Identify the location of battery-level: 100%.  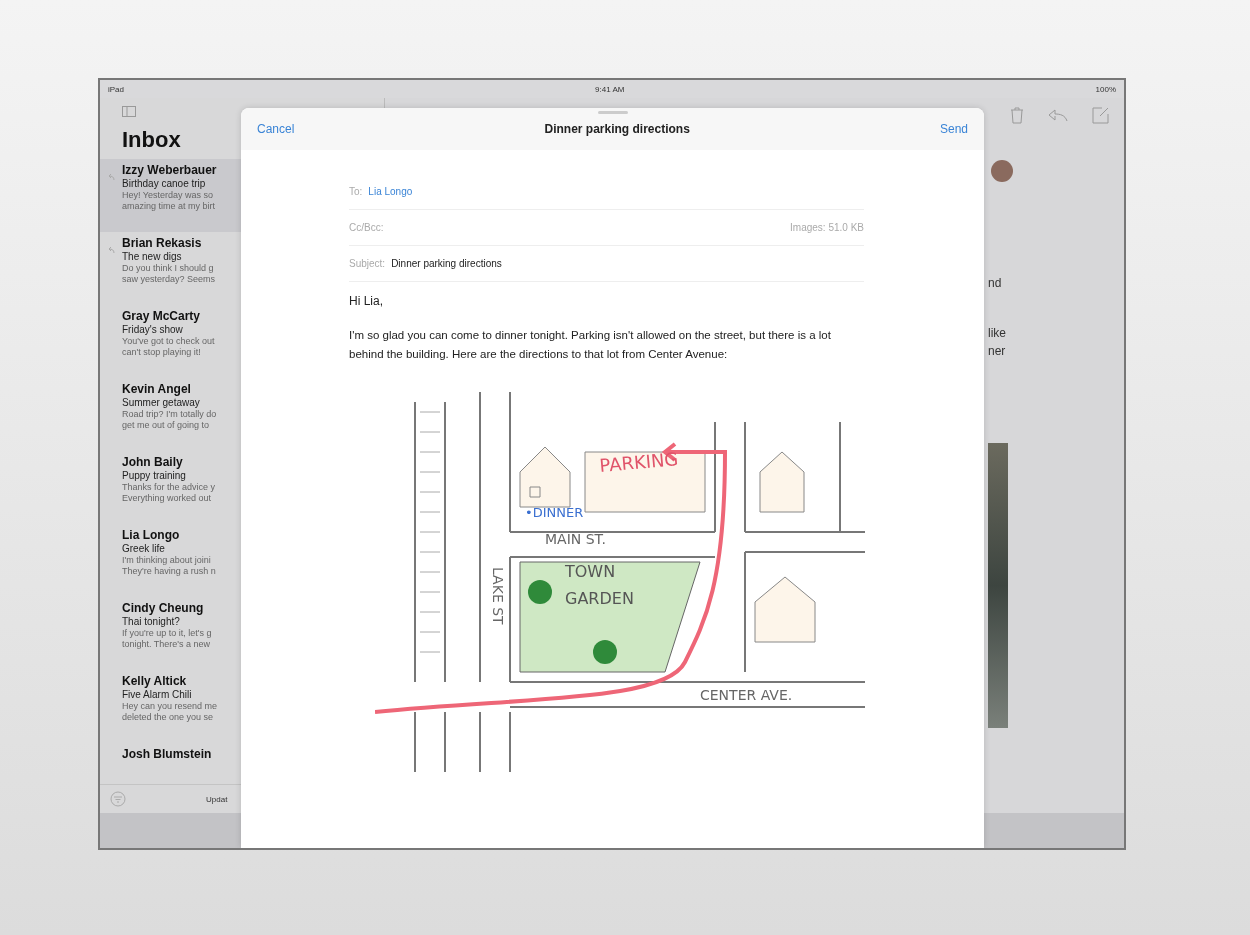
(1105, 89).